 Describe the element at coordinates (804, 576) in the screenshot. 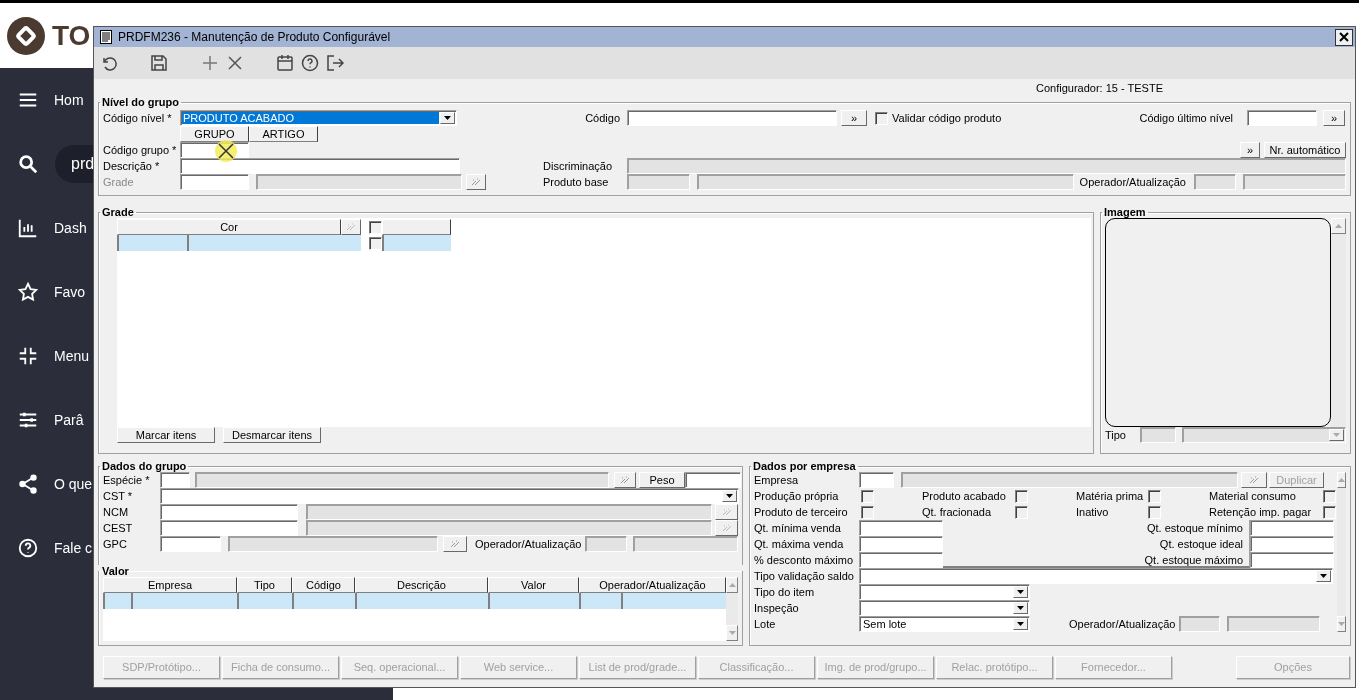

I see `field-label: Tipo validação saldo` at that location.